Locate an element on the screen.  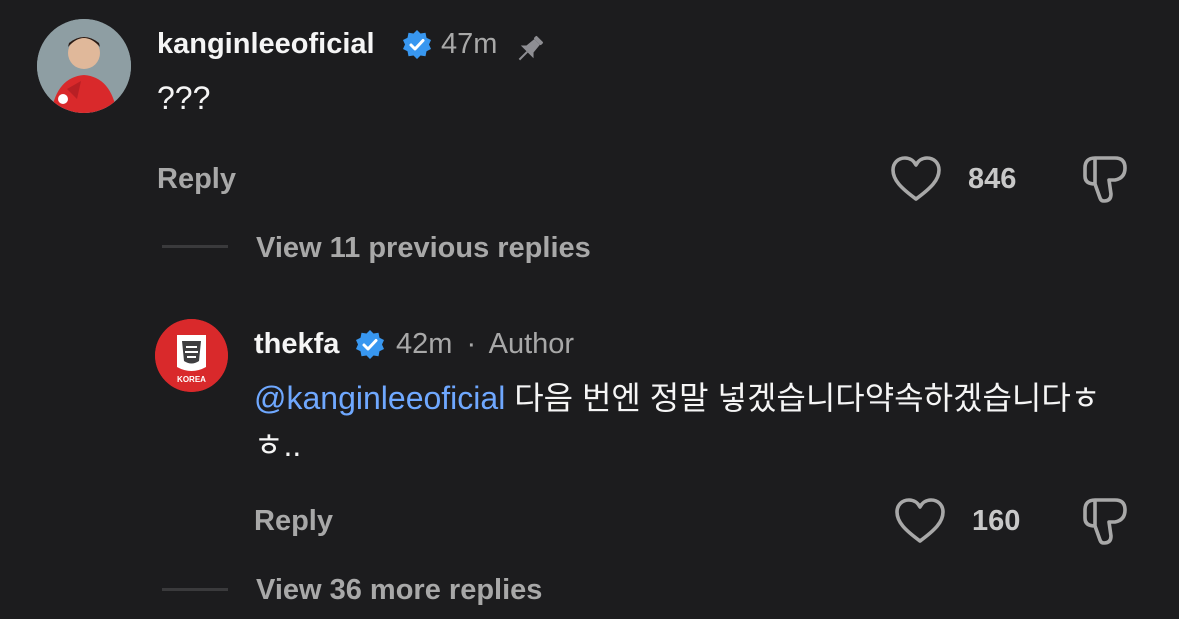
mention-link: @kanginleeoficial is located at coordinates (379, 398).